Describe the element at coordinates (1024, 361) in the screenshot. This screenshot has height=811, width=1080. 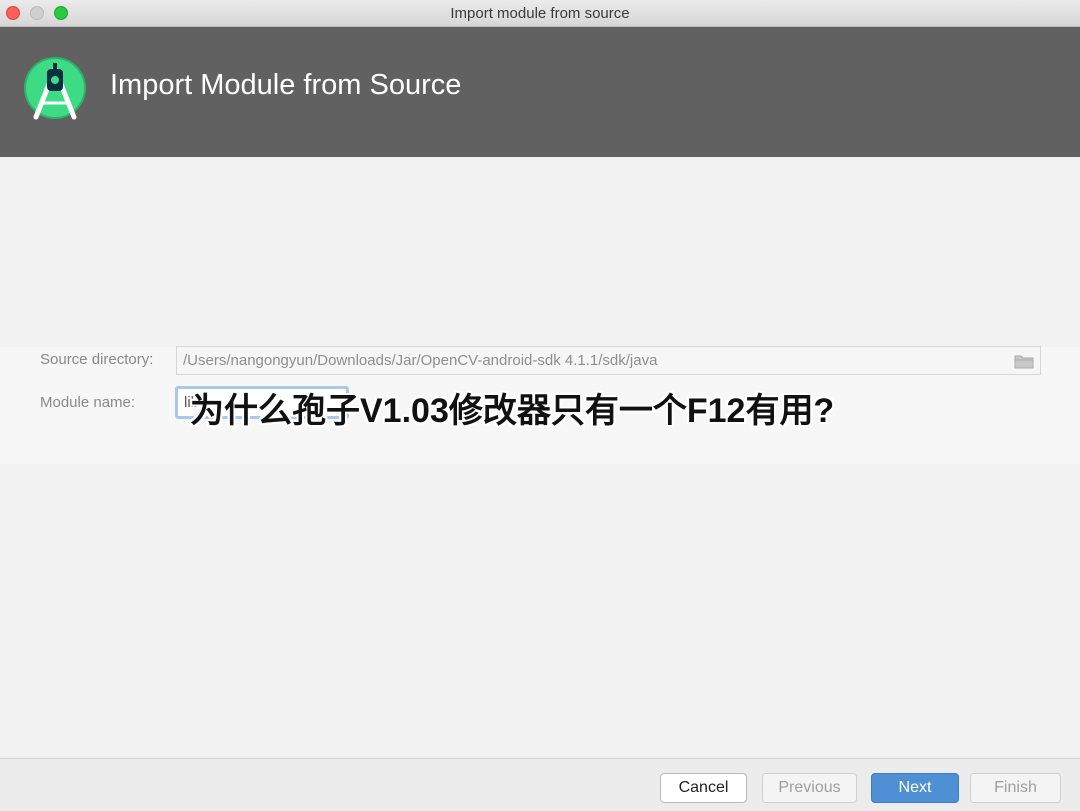
I see `folder-icon` at that location.